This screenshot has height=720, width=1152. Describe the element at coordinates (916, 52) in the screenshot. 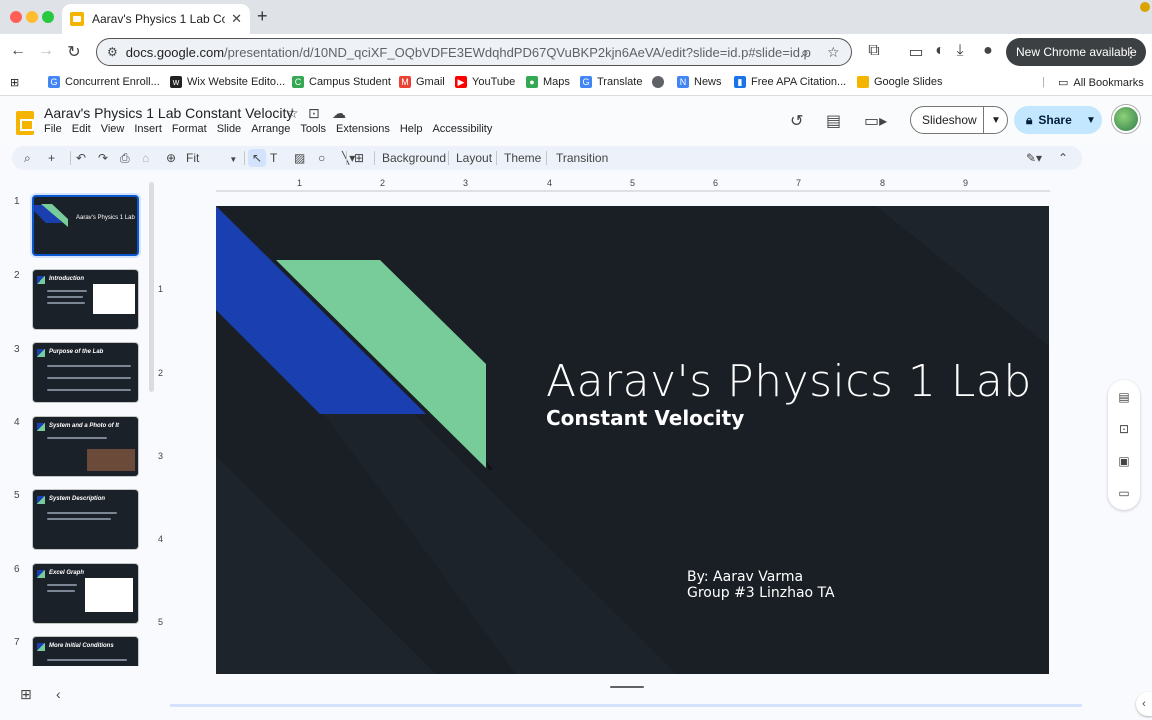

I see `tab-search-icon: ▭` at that location.